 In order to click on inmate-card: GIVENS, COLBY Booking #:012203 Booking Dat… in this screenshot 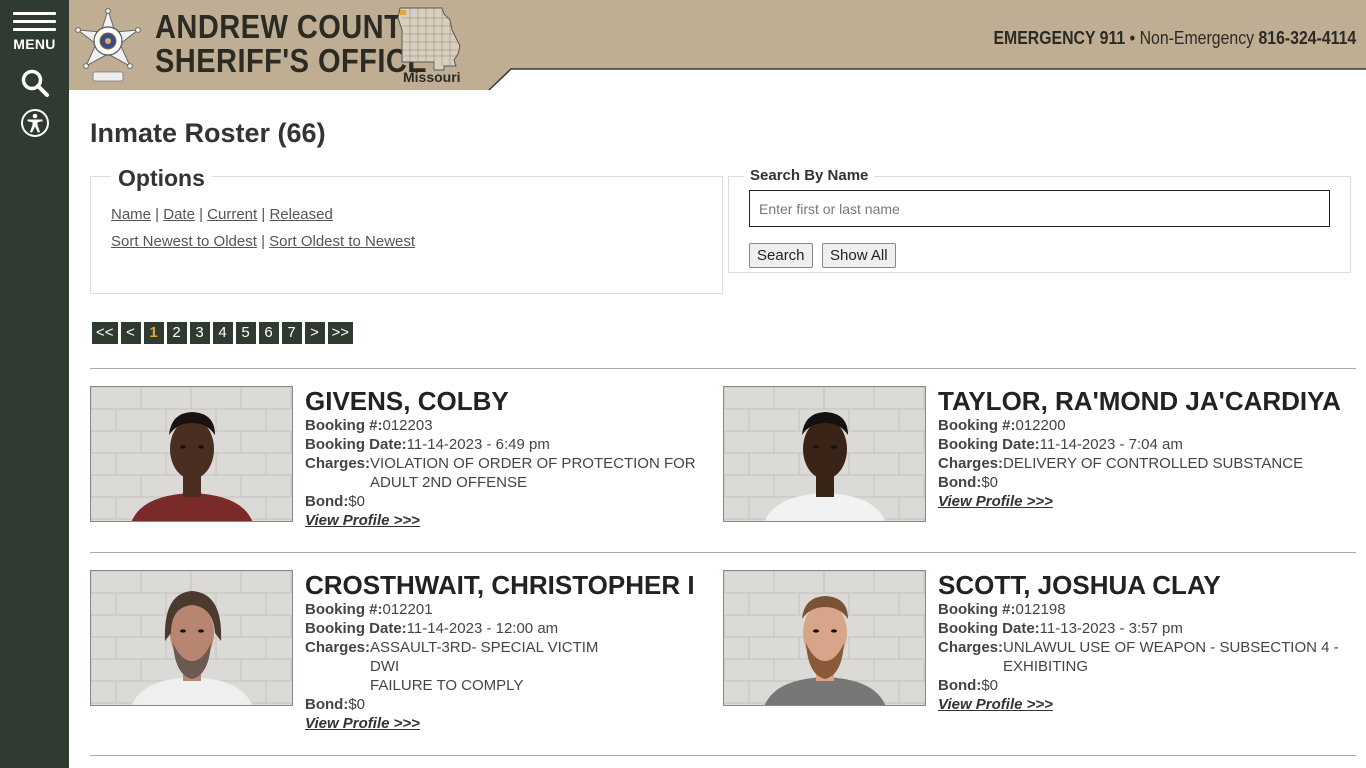, I will do `click(406, 466)`.